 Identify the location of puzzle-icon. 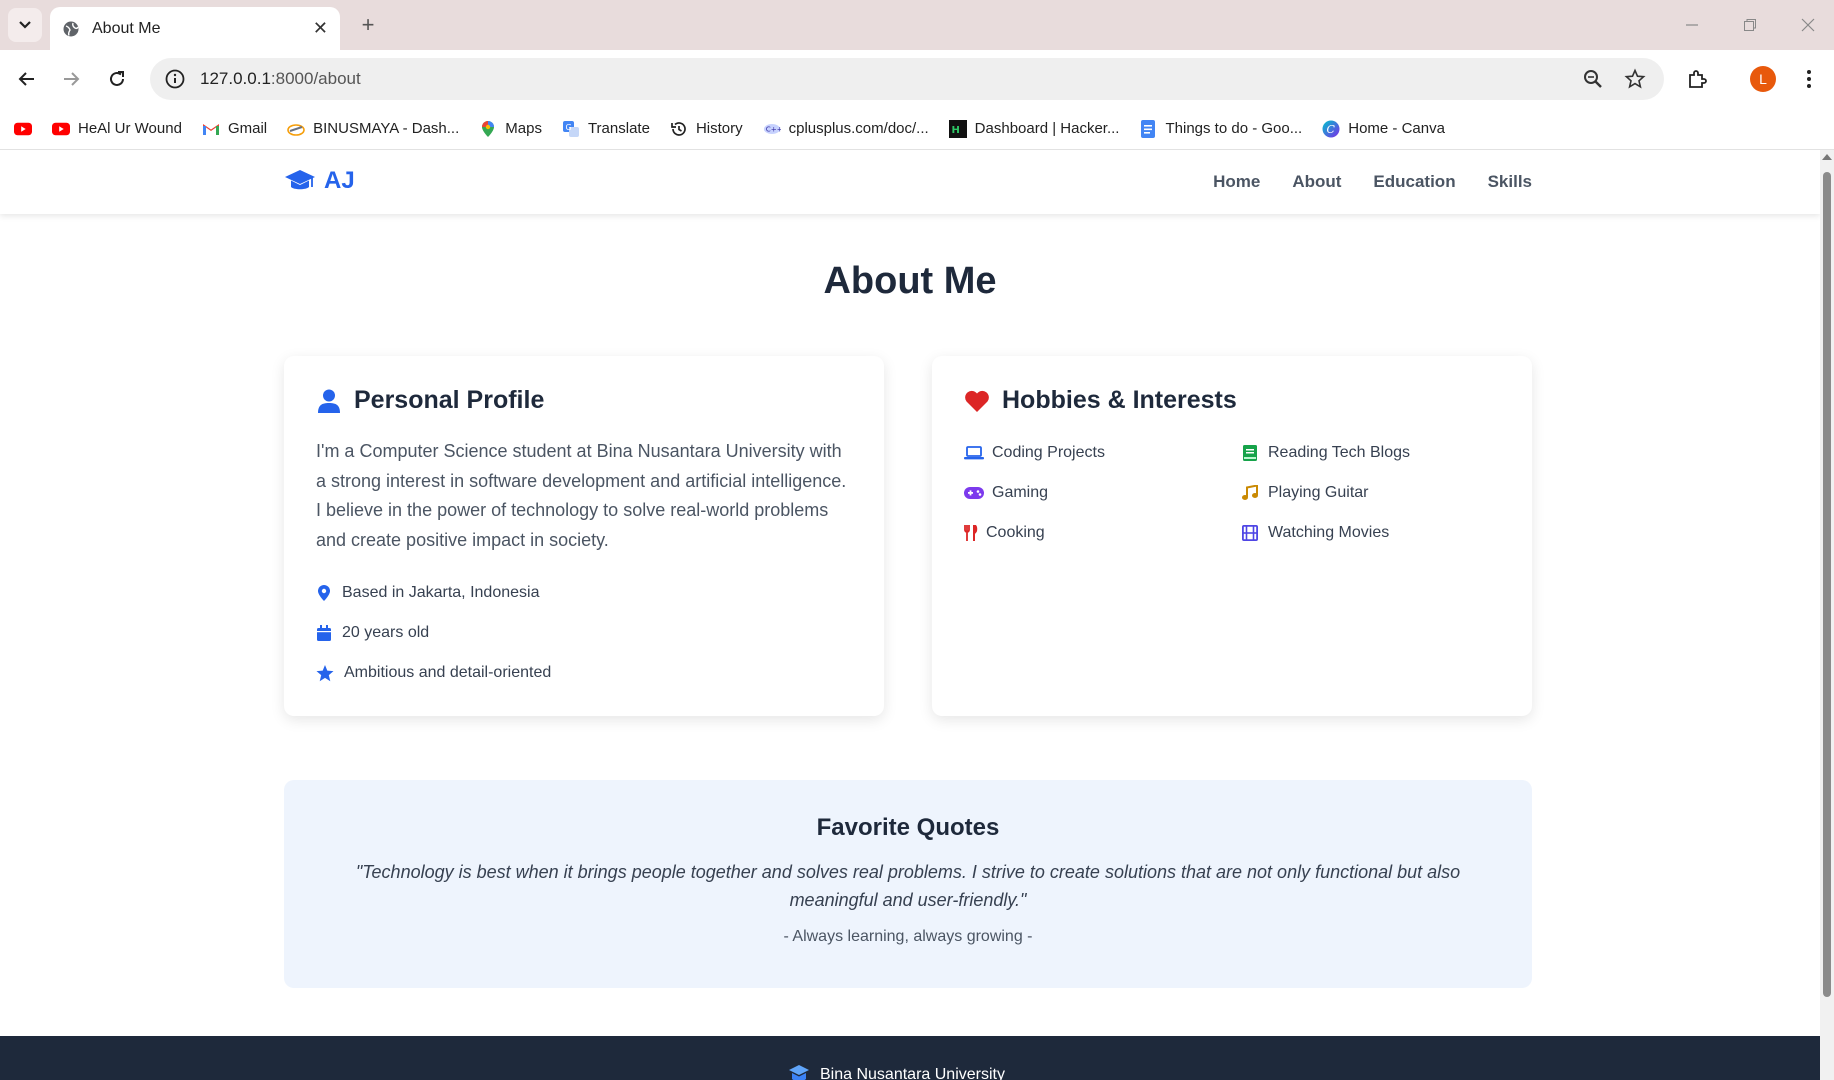
(1698, 79).